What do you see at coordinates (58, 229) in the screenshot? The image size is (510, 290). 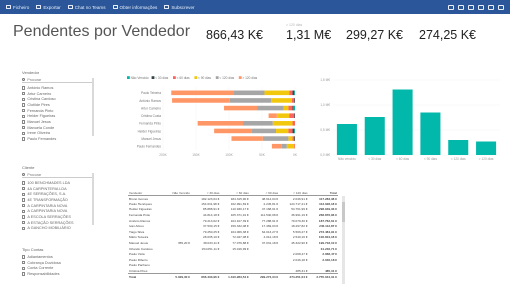 I see `slicer-item: A GANCHO MOBILIÁRIO` at bounding box center [58, 229].